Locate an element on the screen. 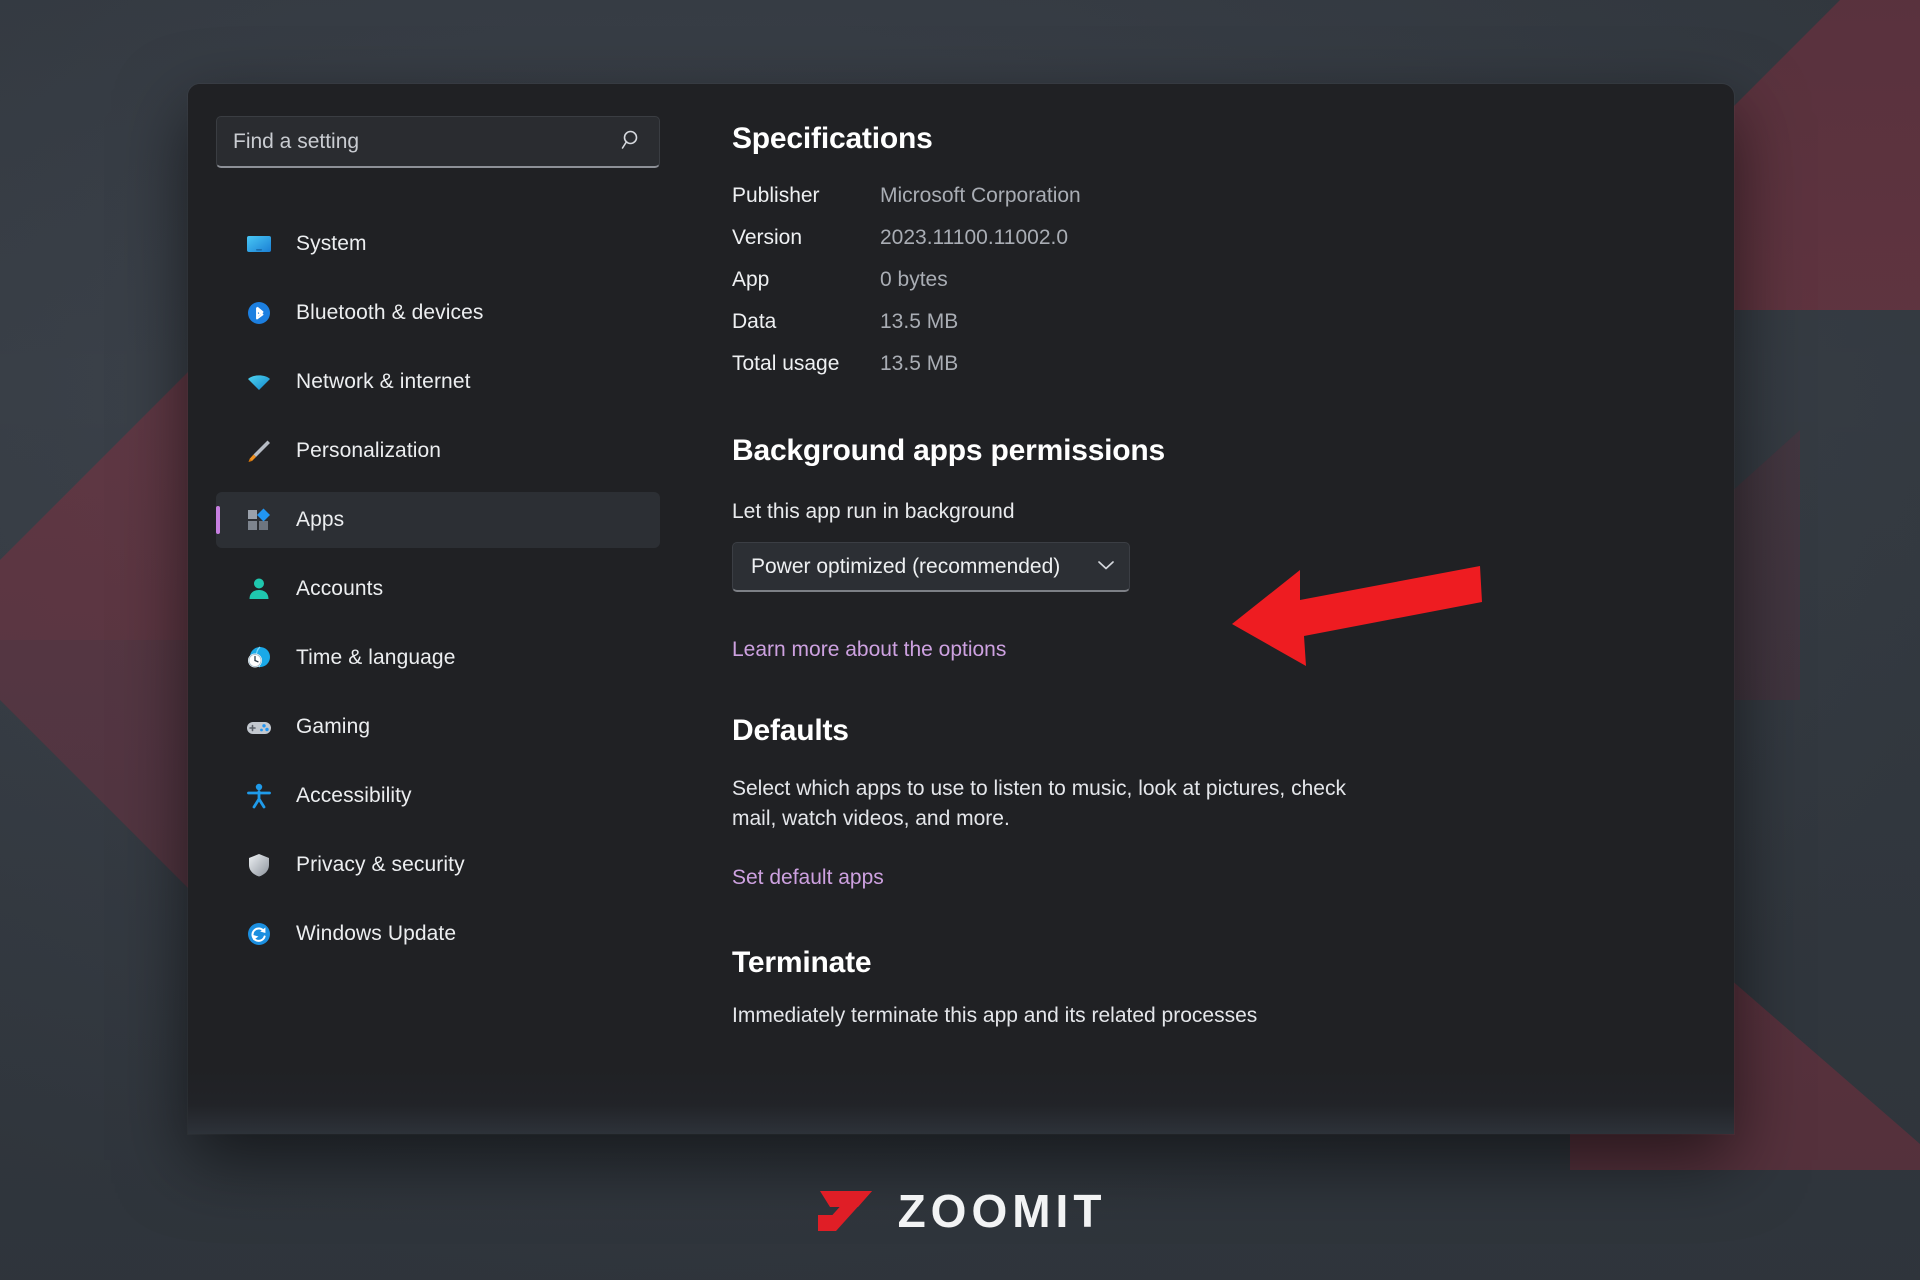  monitor-icon is located at coordinates (259, 244).